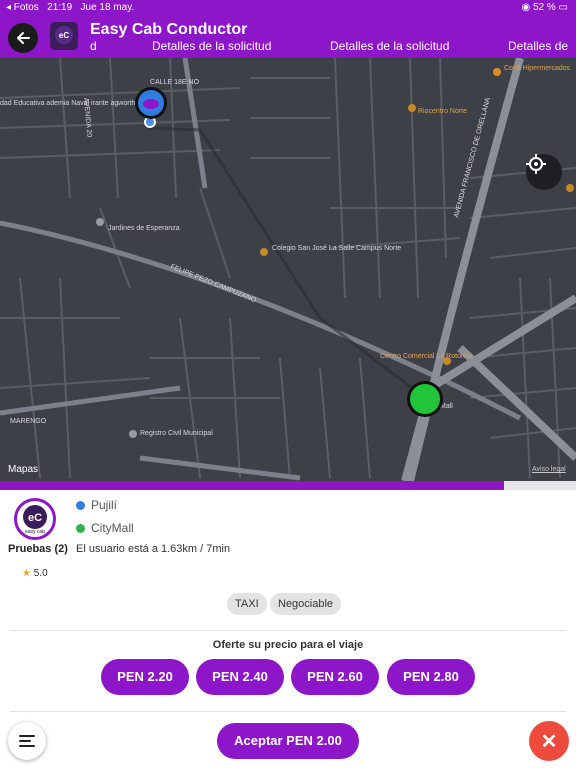 This screenshot has height=768, width=576. What do you see at coordinates (425, 399) in the screenshot?
I see `destination-marker` at bounding box center [425, 399].